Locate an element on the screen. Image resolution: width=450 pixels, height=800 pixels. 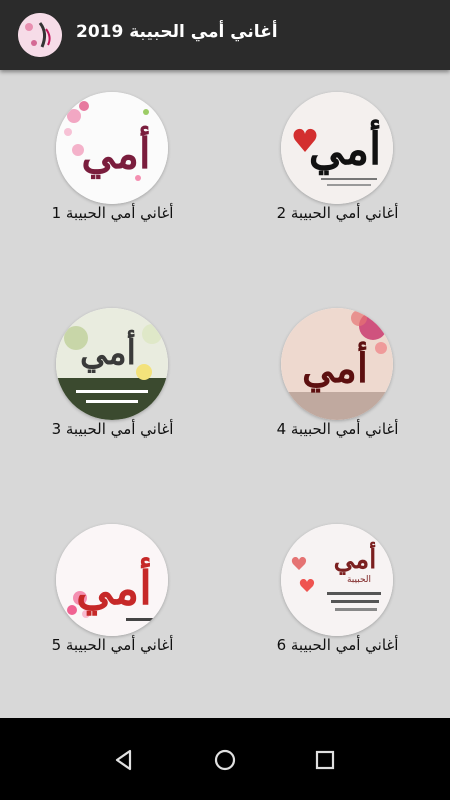
song-label-5: أغاني أمي الحبيبة 5 is located at coordinates (112, 645).